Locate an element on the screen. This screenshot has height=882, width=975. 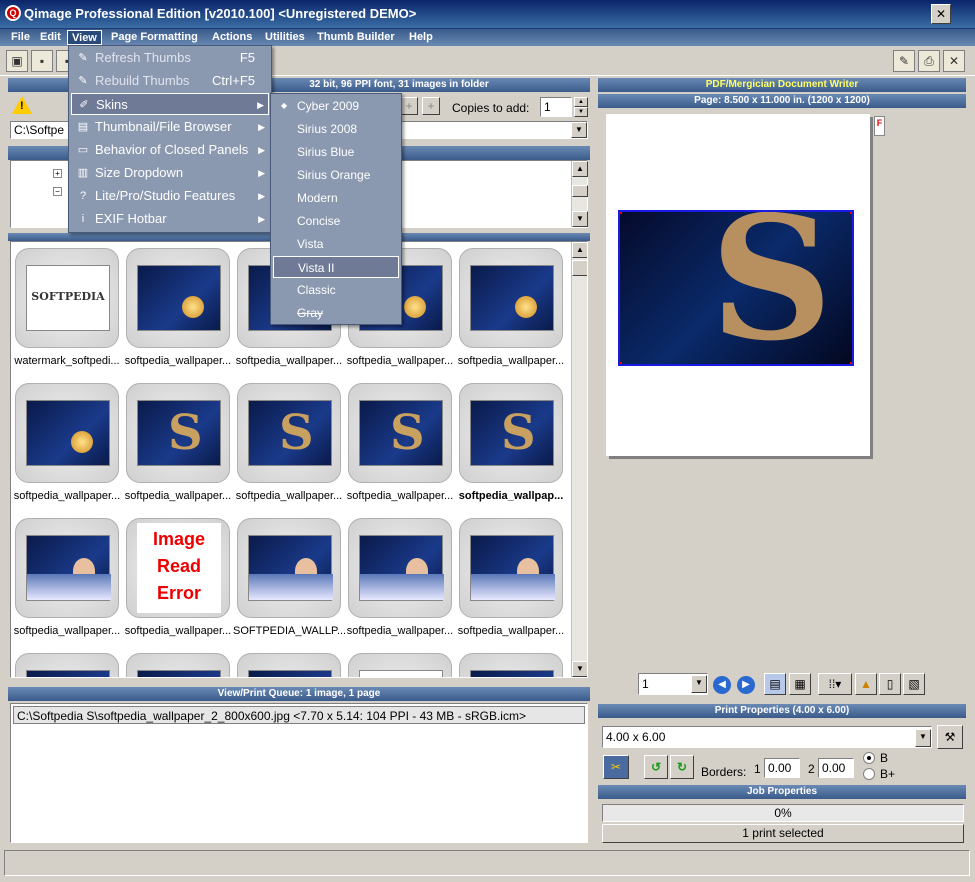
skin-option-1: Sirius 2008 is located at coordinates (336, 129).